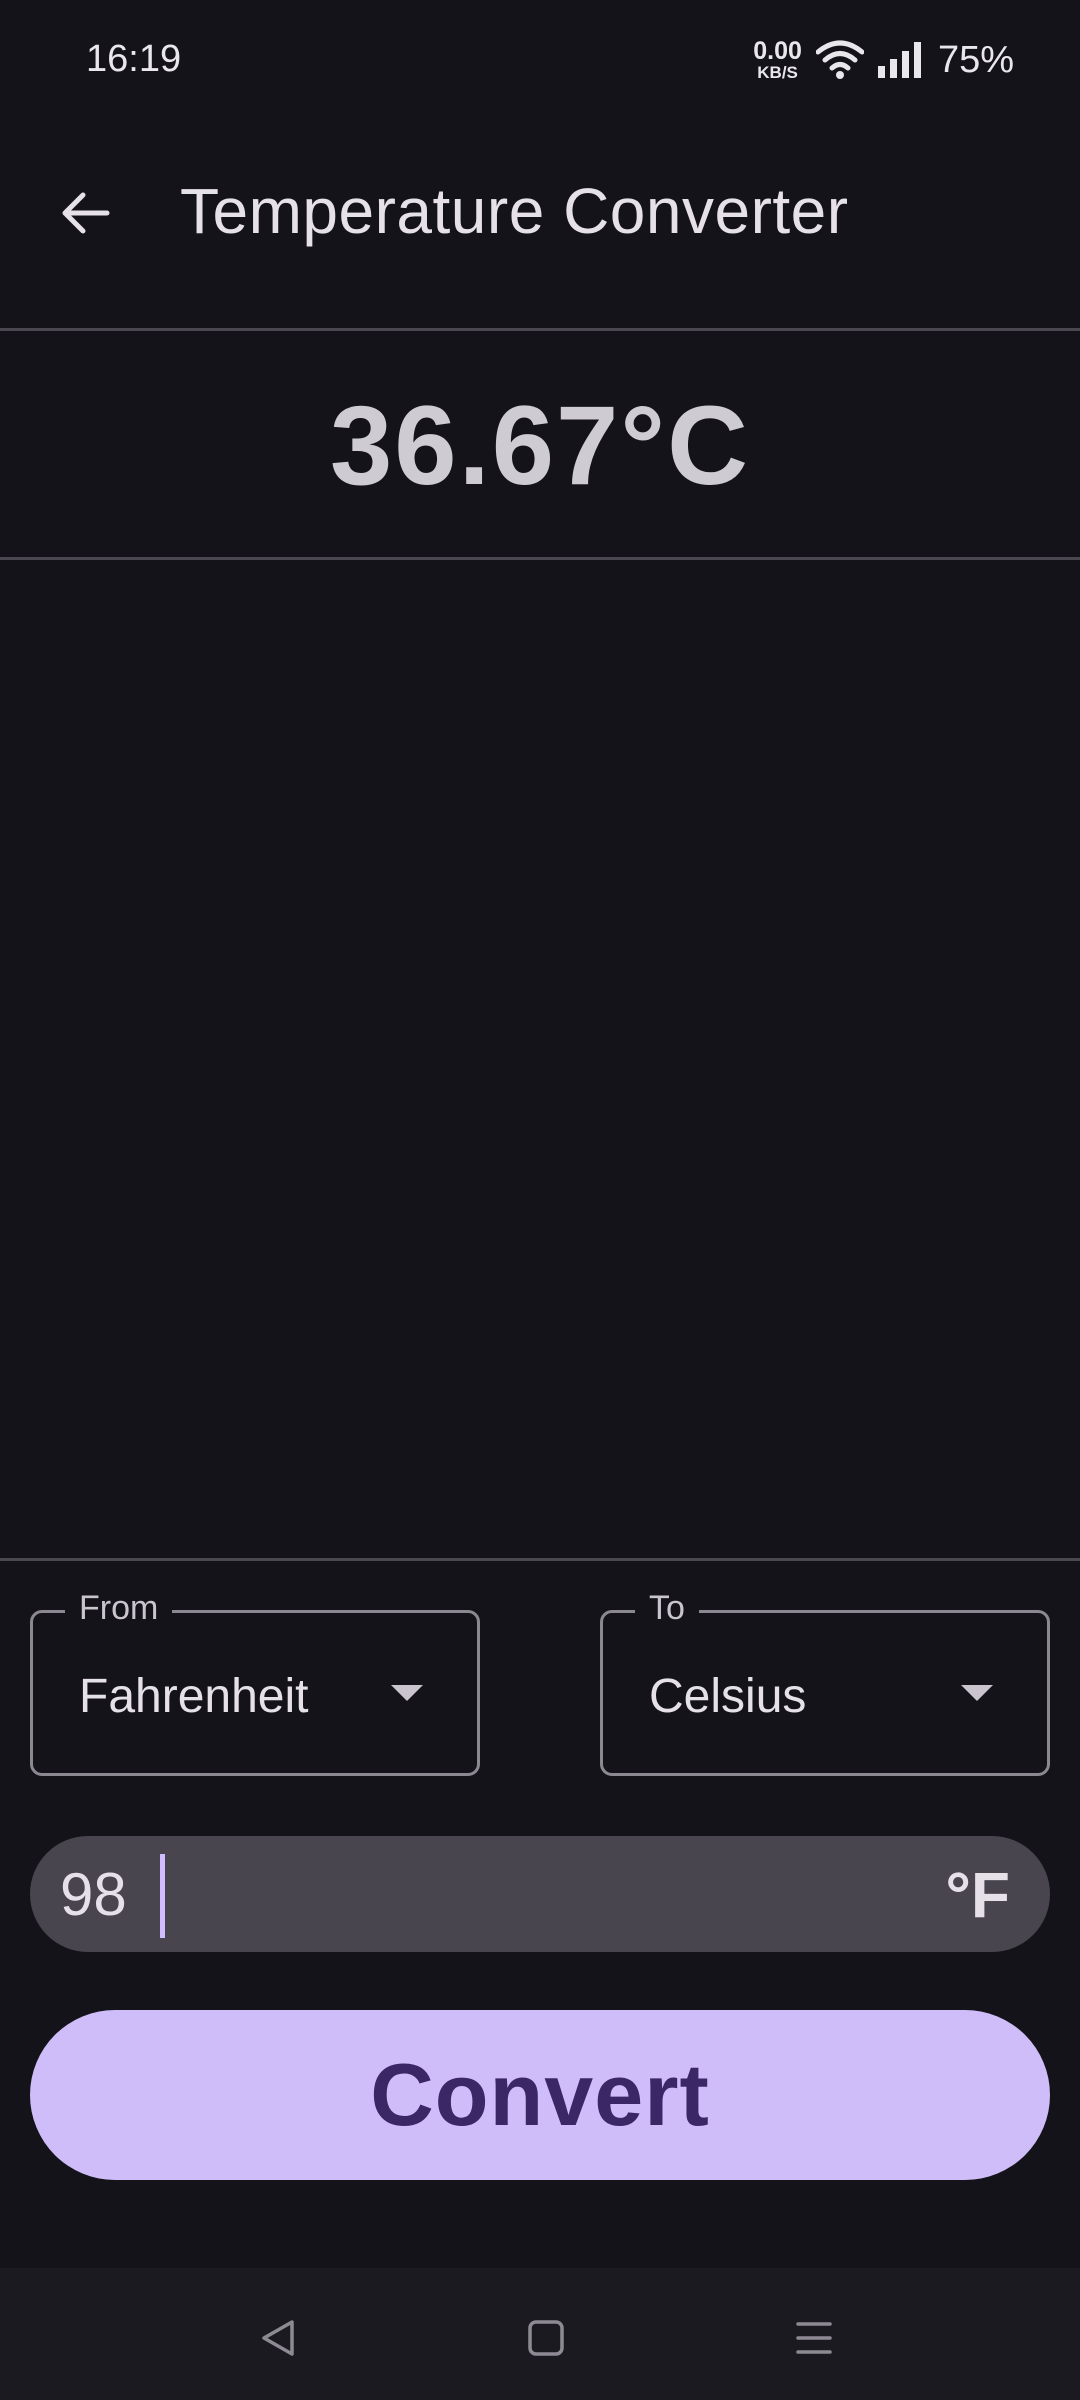  Describe the element at coordinates (899, 60) in the screenshot. I see `signal-icon` at that location.